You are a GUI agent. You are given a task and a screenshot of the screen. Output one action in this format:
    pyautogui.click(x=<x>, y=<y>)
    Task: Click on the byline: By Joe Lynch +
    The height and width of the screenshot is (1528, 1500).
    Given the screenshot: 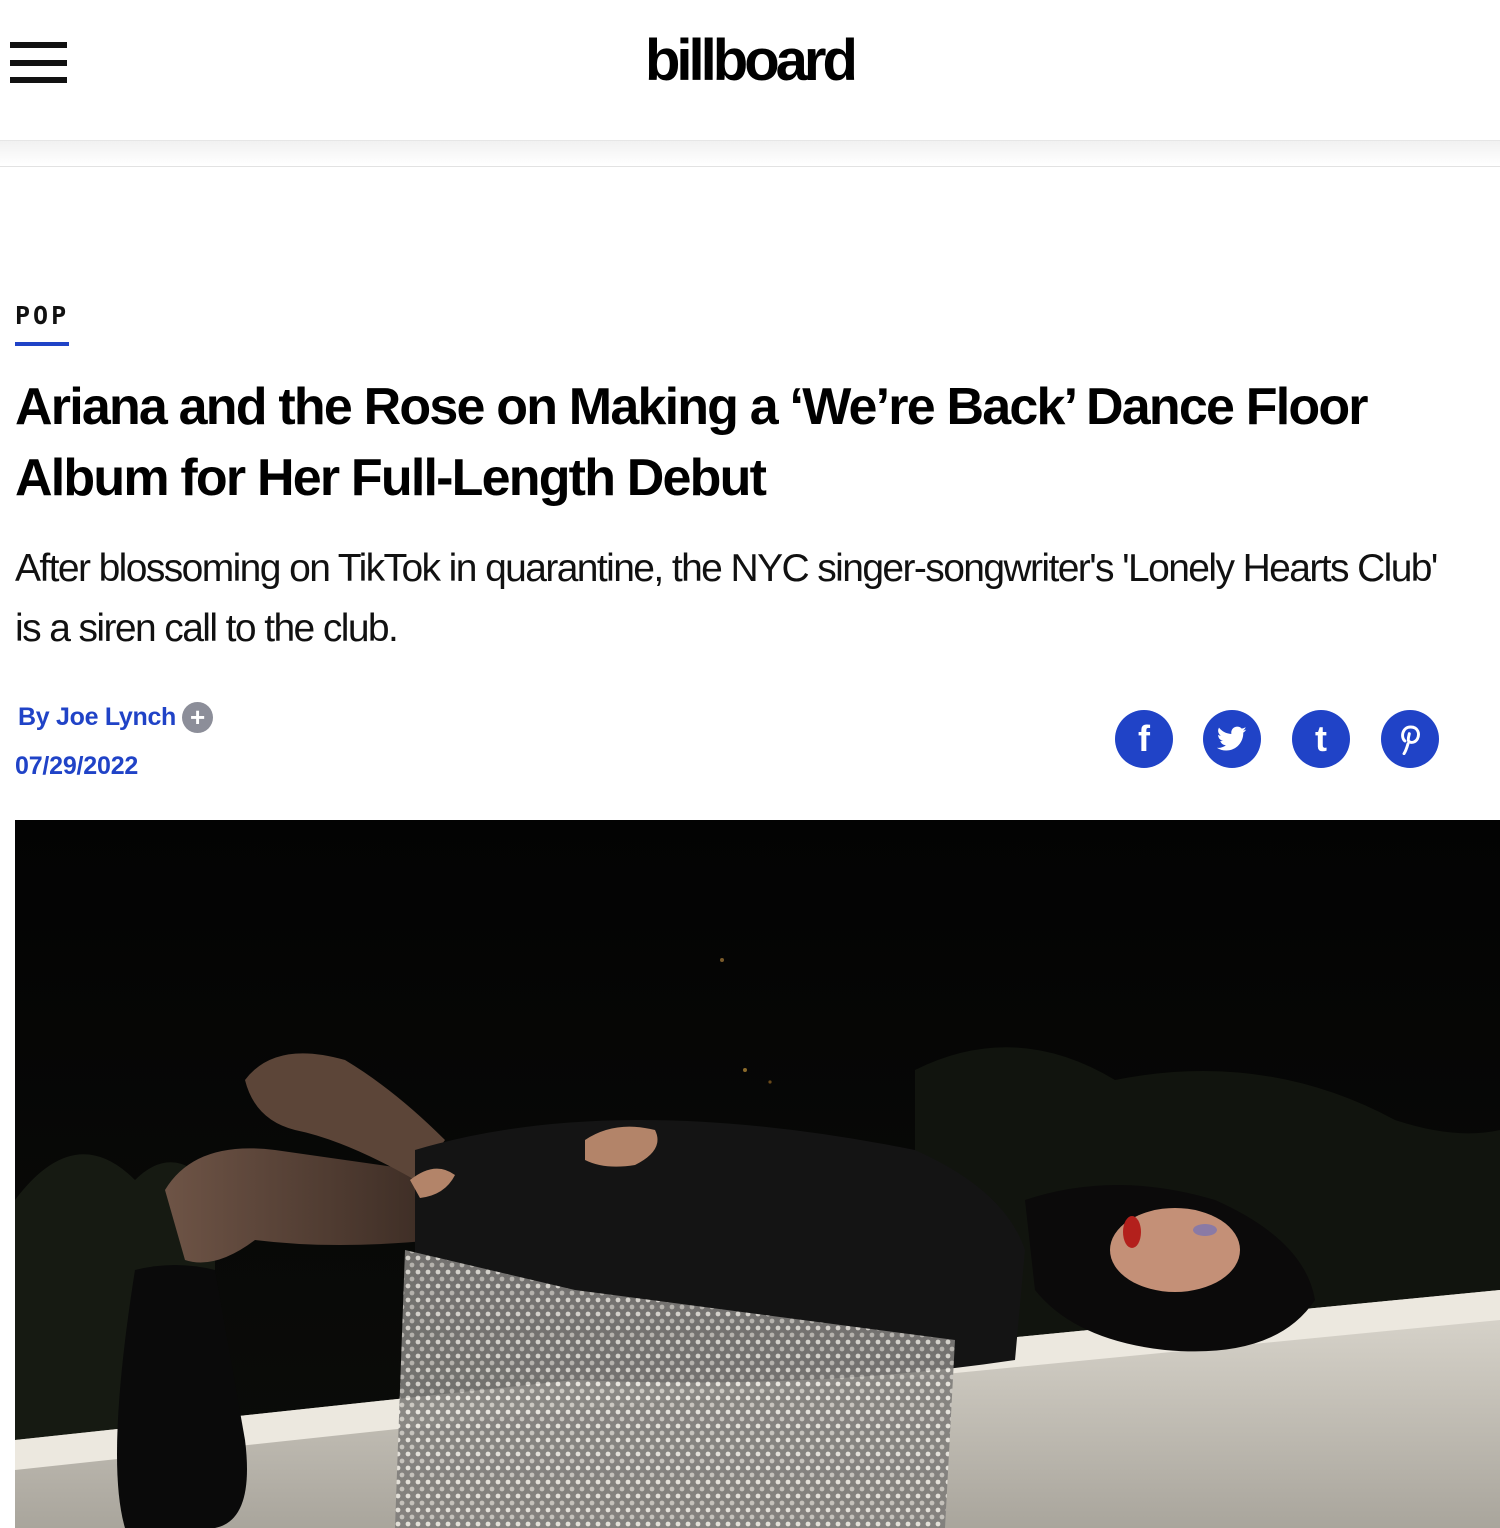 What is the action you would take?
    pyautogui.click(x=116, y=717)
    